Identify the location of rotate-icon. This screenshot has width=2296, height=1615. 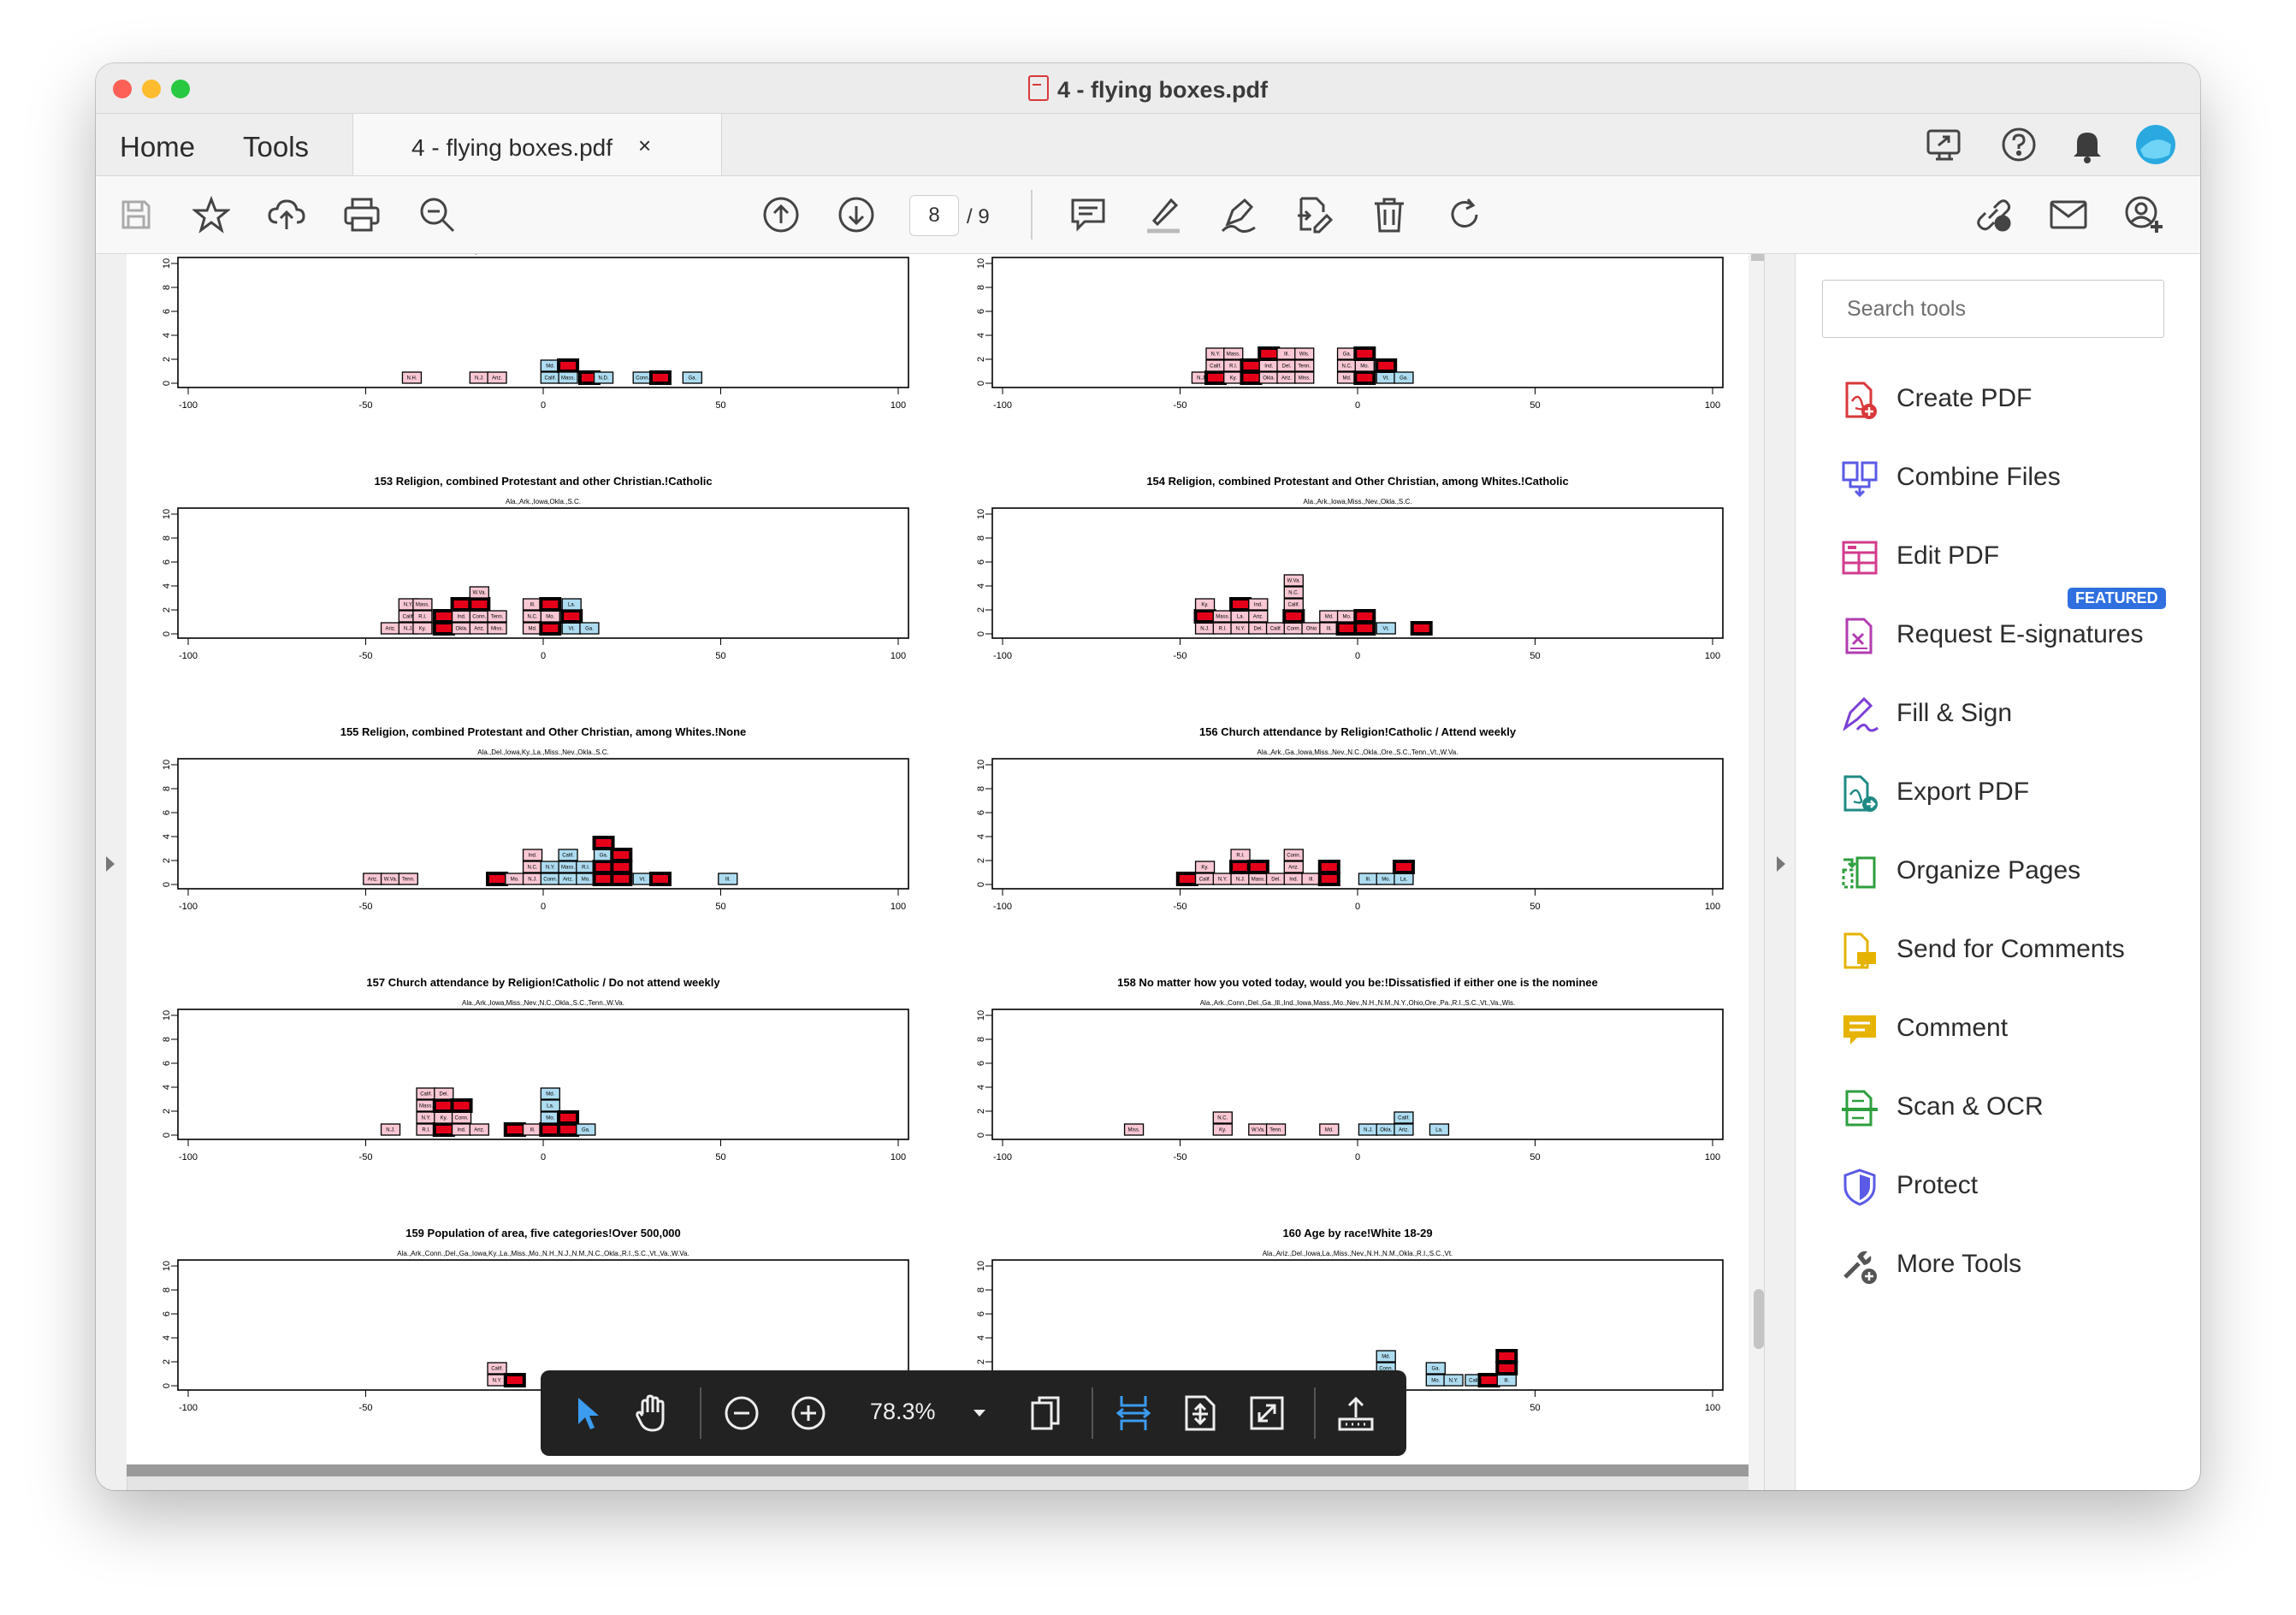
(1465, 214).